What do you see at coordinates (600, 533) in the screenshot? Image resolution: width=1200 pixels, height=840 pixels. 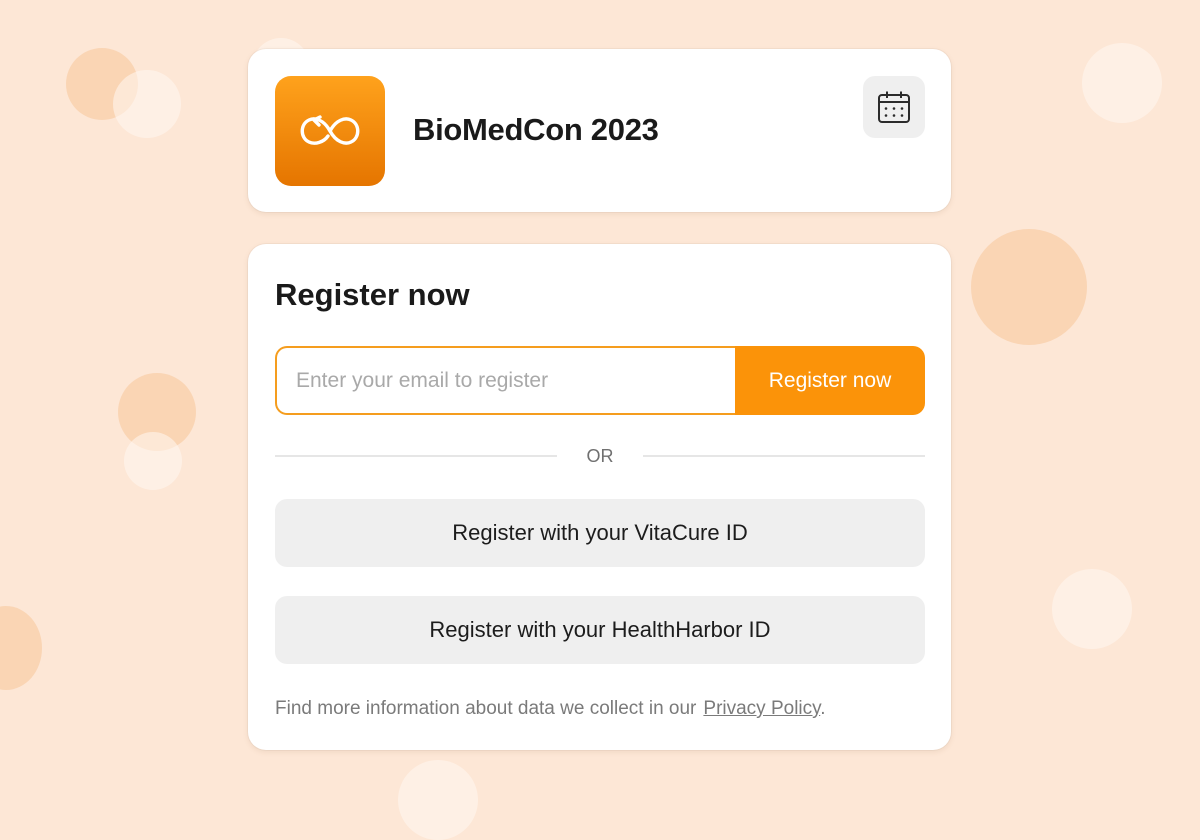 I see `register-vitacure-button: Register with your VitaCure ID` at bounding box center [600, 533].